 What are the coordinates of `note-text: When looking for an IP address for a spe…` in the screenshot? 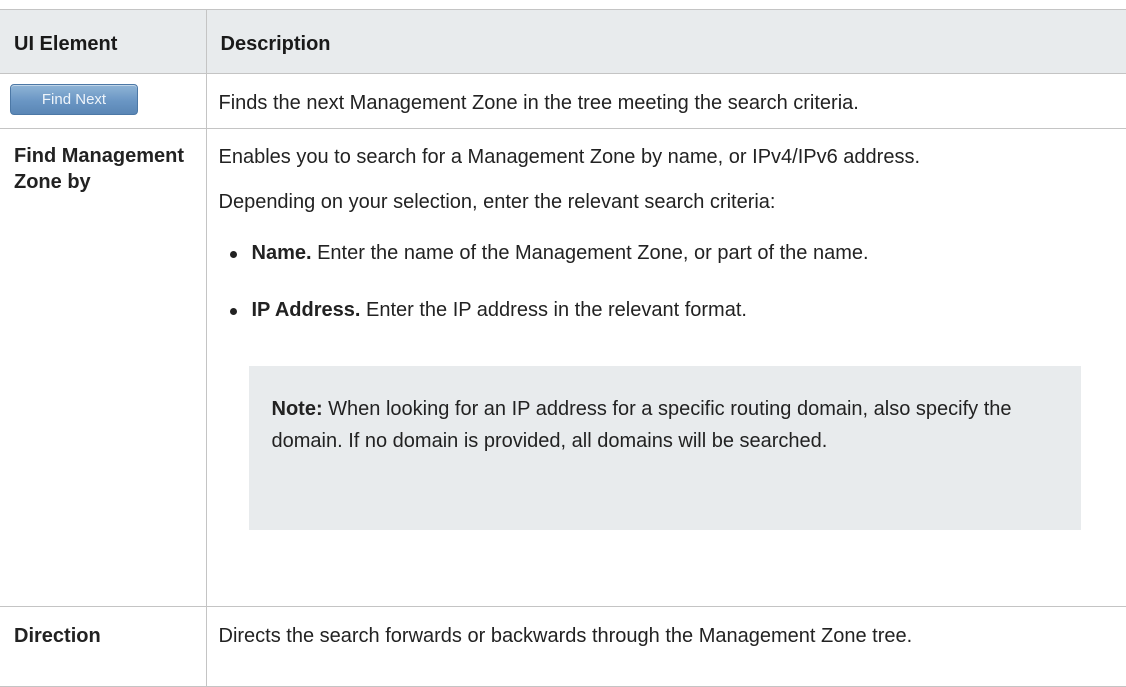 It's located at (641, 425).